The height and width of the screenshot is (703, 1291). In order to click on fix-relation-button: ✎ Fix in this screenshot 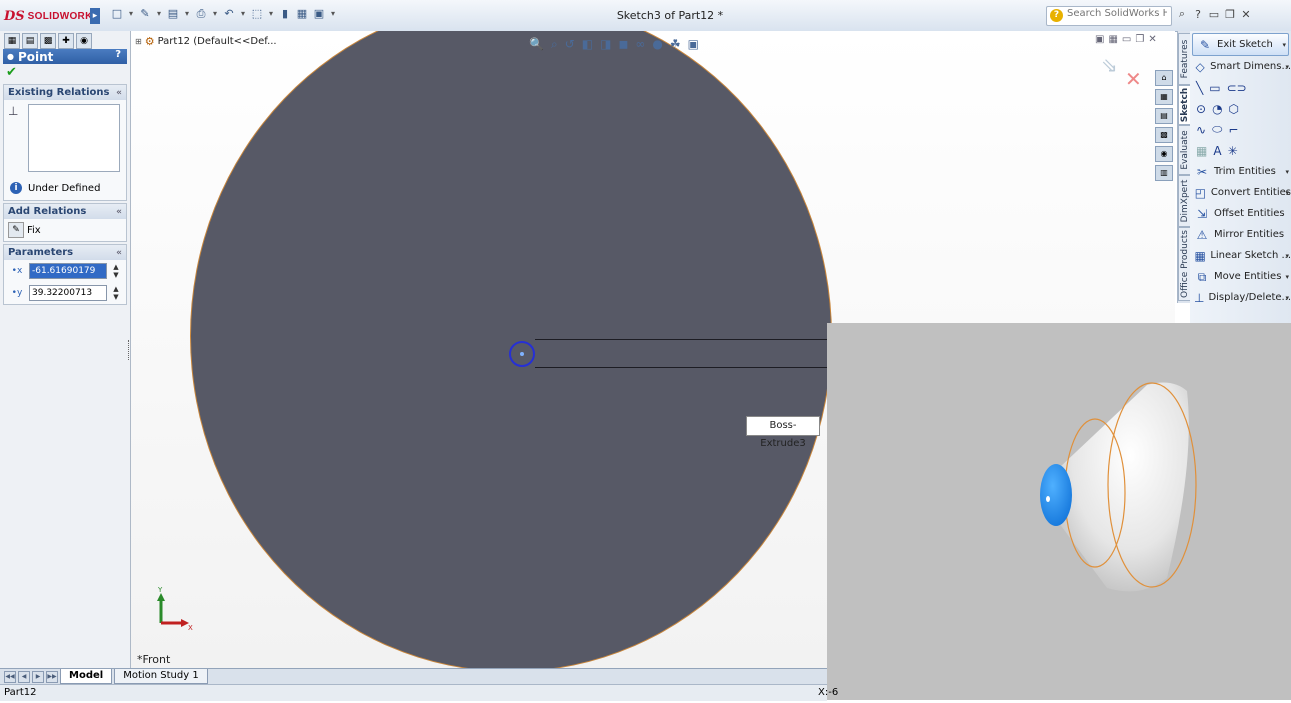, I will do `click(65, 230)`.